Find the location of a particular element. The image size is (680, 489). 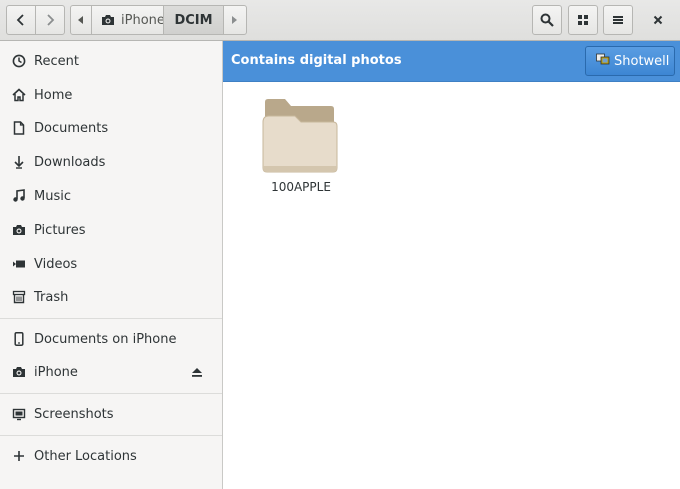

path-bar: iPhone DCIM is located at coordinates (158, 20).